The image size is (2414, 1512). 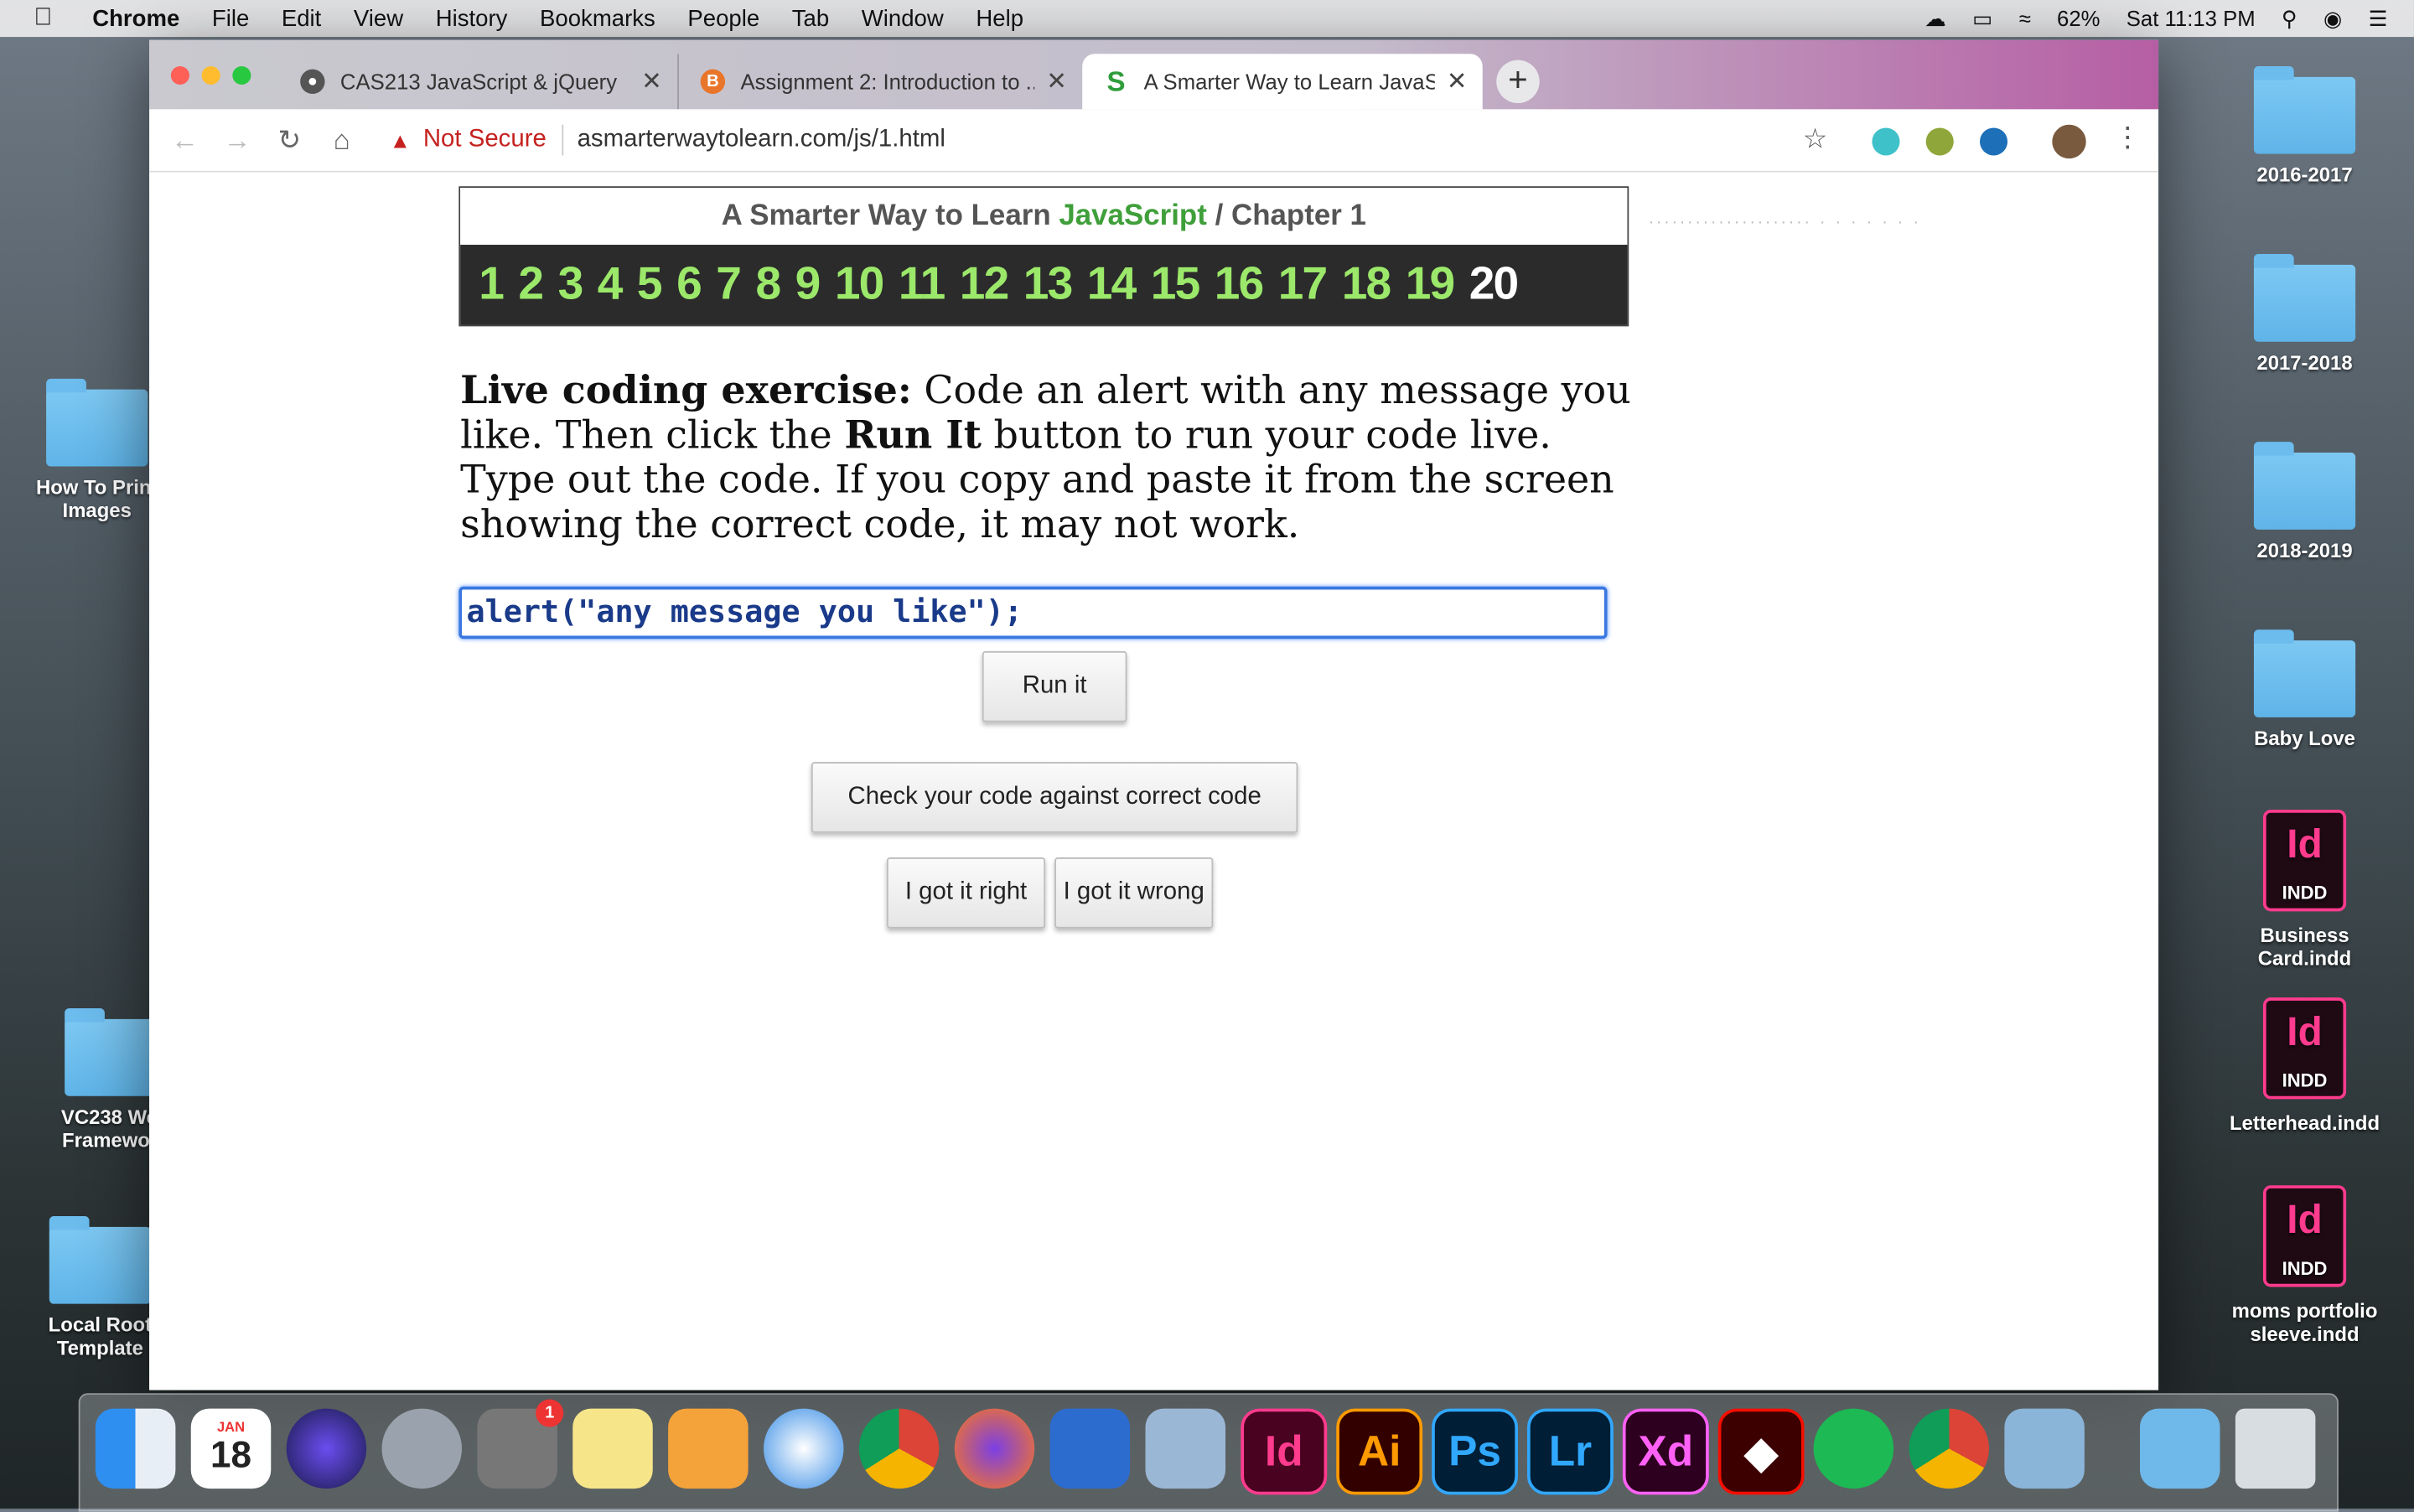 I want to click on chapter-link: 8, so click(x=768, y=285).